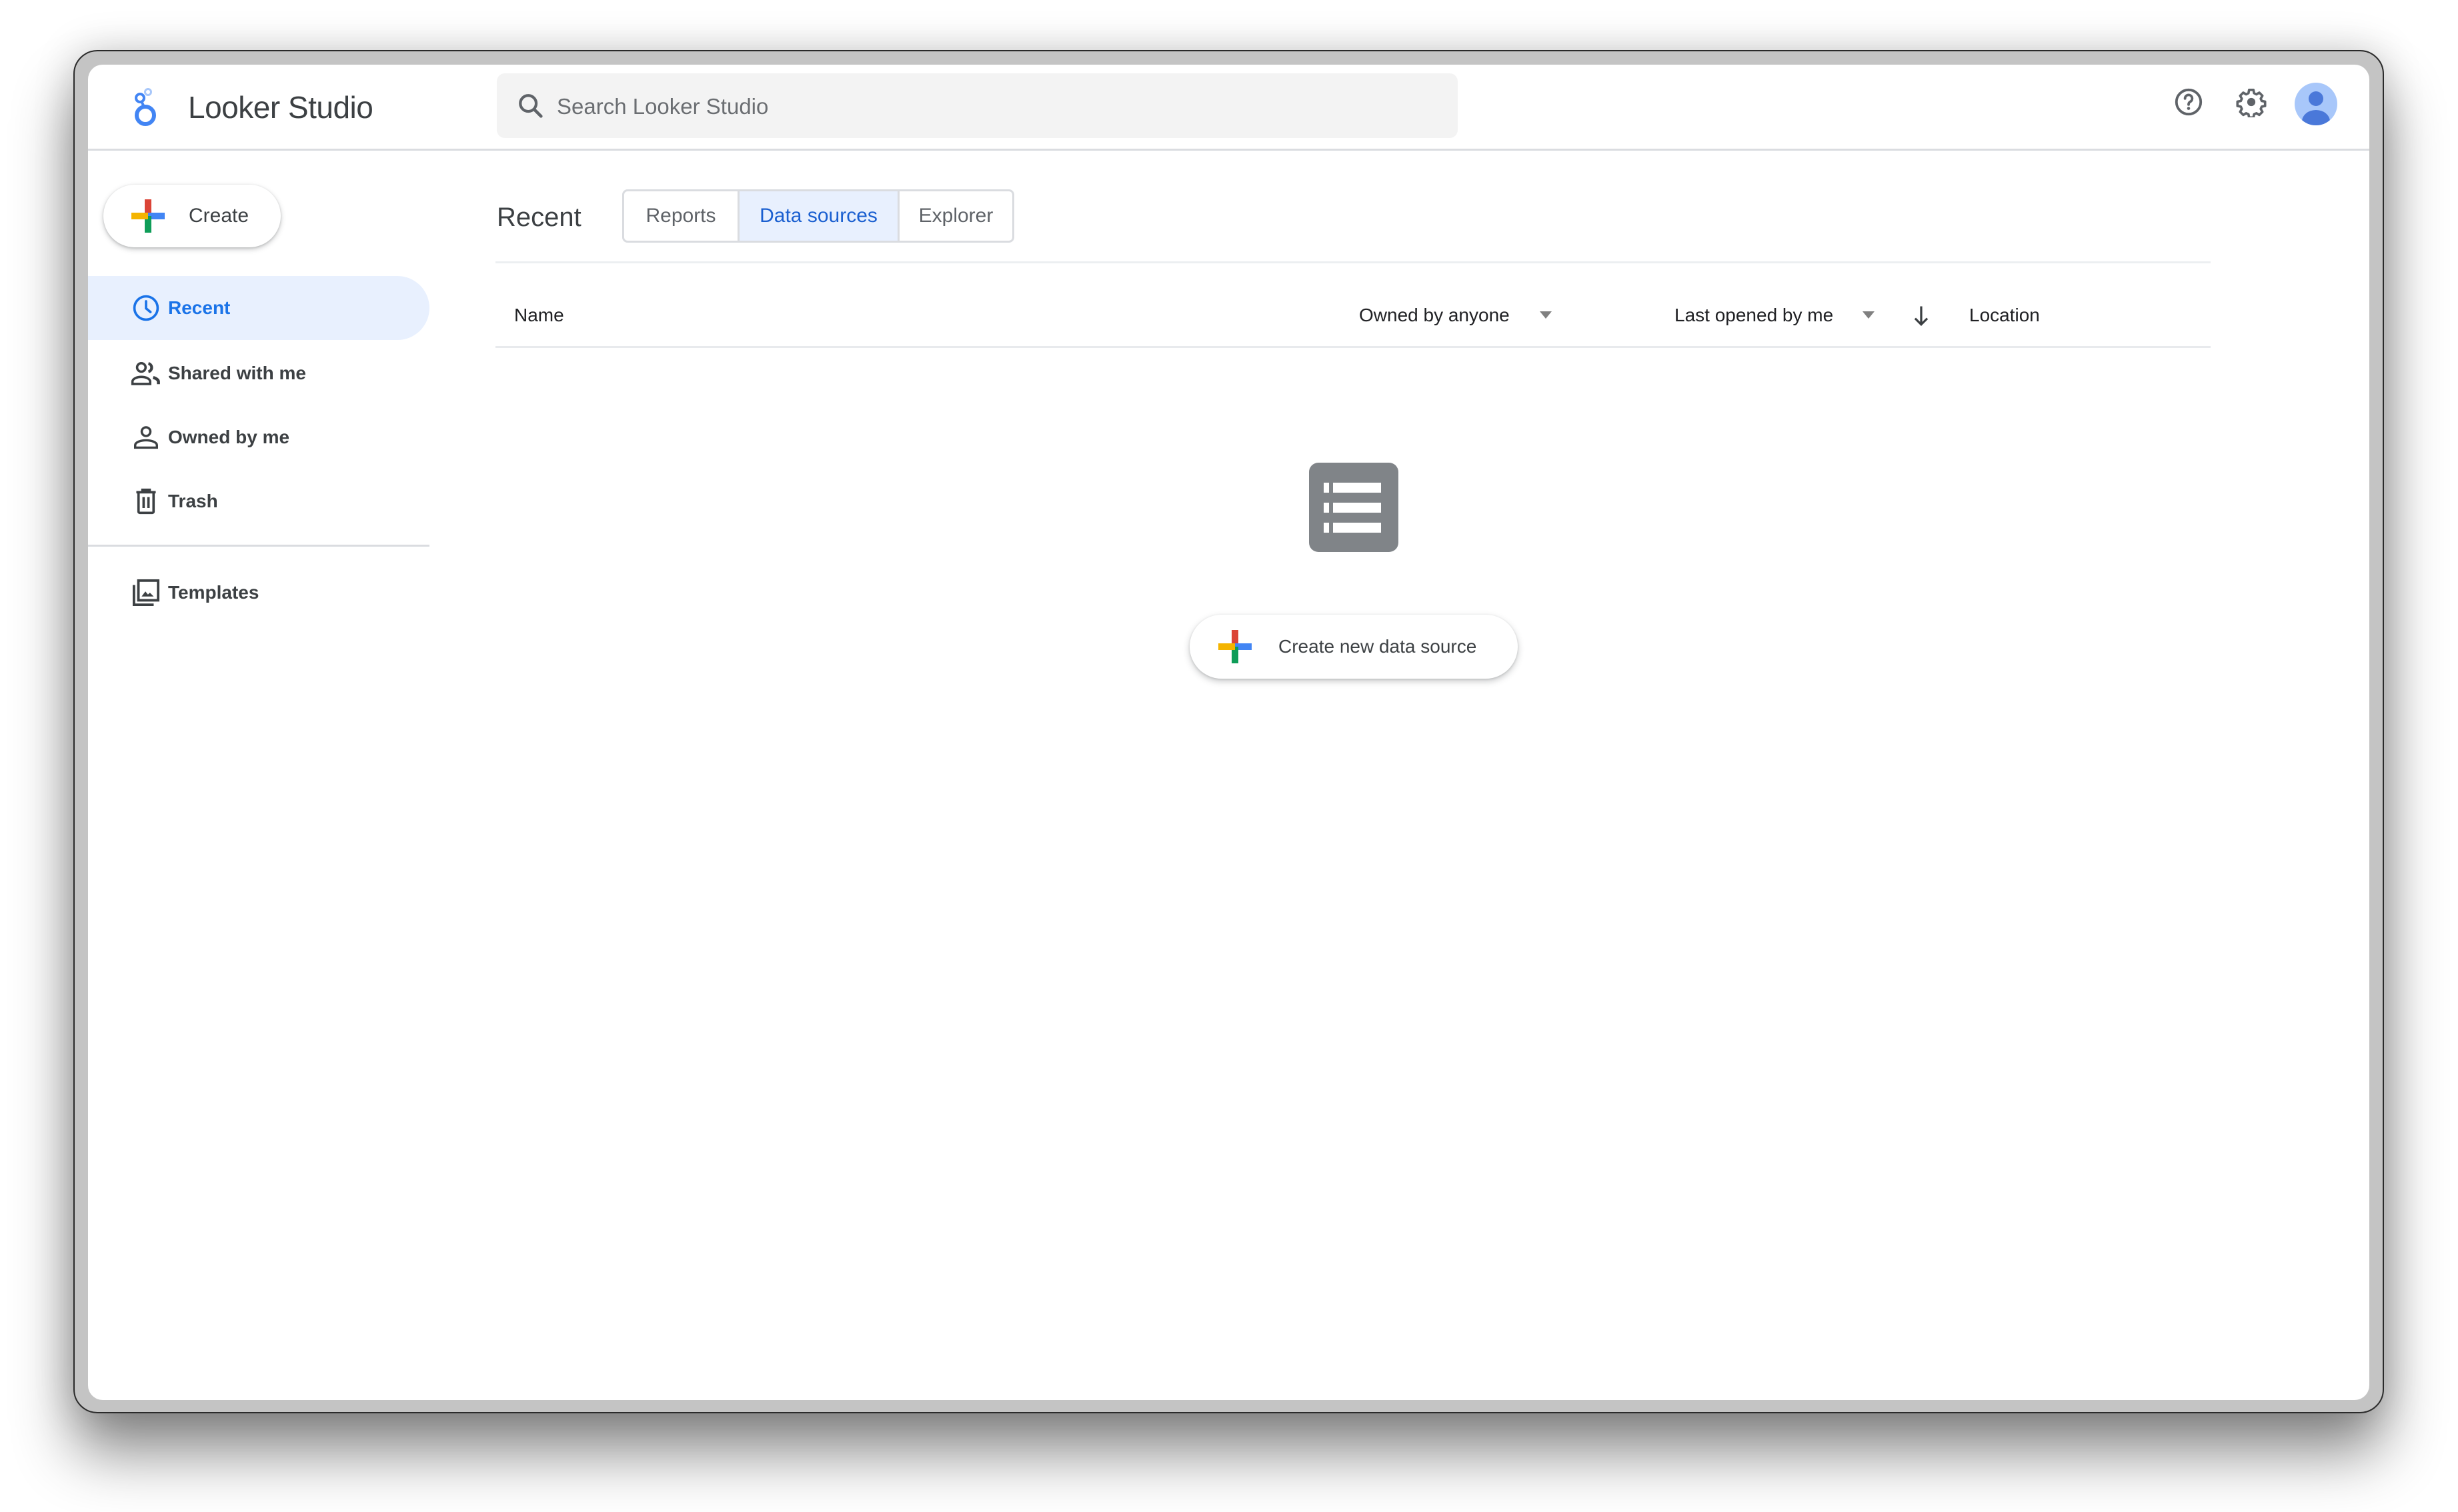 The width and height of the screenshot is (2458, 1512). What do you see at coordinates (237, 373) in the screenshot?
I see `sidebar-item-label: Shared with me` at bounding box center [237, 373].